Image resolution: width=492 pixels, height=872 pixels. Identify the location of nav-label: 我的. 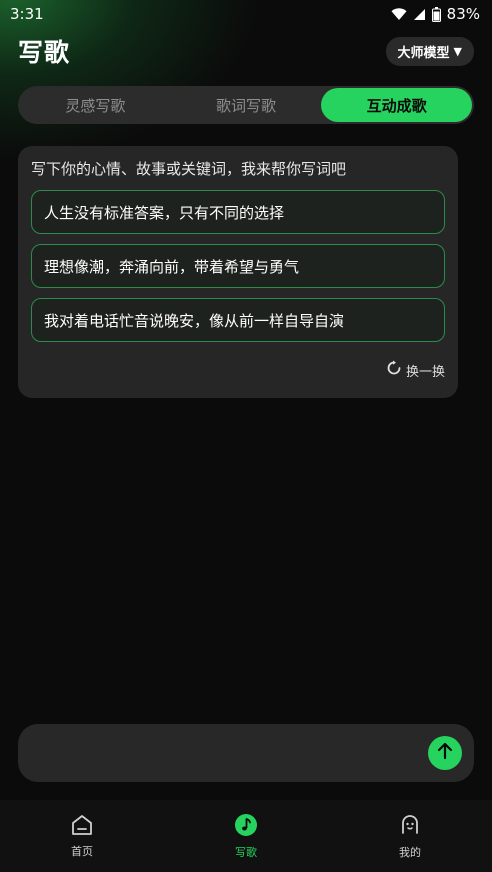
(410, 852).